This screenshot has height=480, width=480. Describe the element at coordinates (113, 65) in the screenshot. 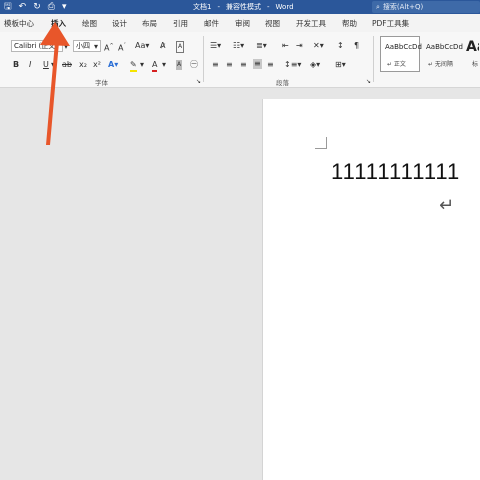

I see `text-effects-icon: A▾` at that location.